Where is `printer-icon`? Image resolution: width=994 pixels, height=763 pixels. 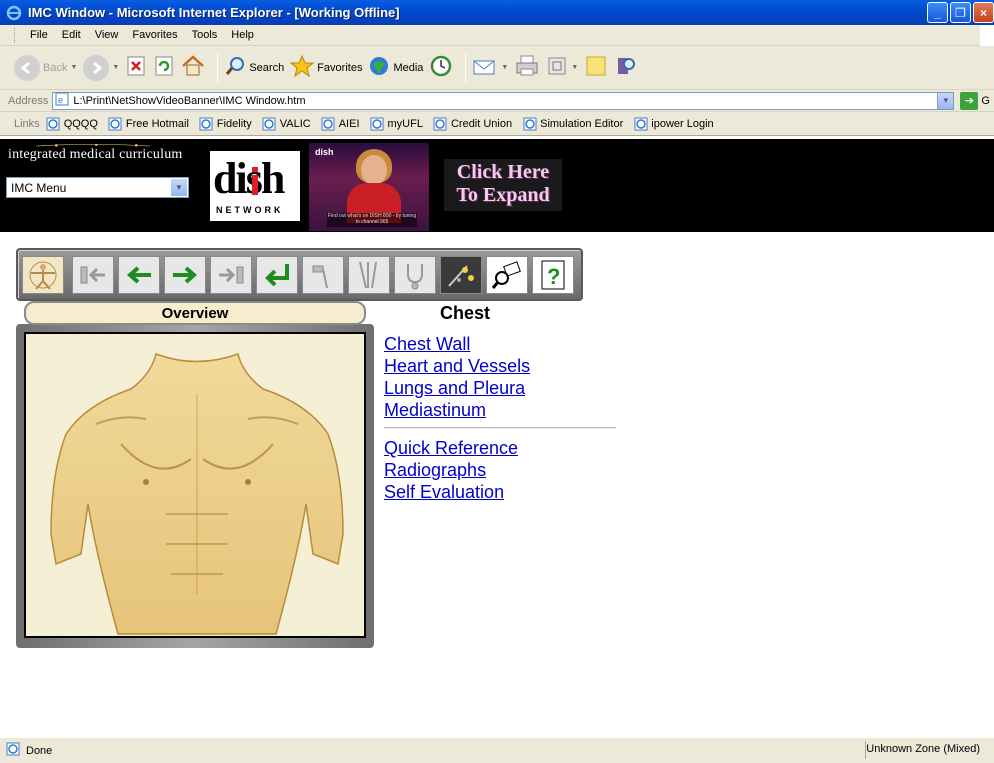
printer-icon is located at coordinates (527, 67).